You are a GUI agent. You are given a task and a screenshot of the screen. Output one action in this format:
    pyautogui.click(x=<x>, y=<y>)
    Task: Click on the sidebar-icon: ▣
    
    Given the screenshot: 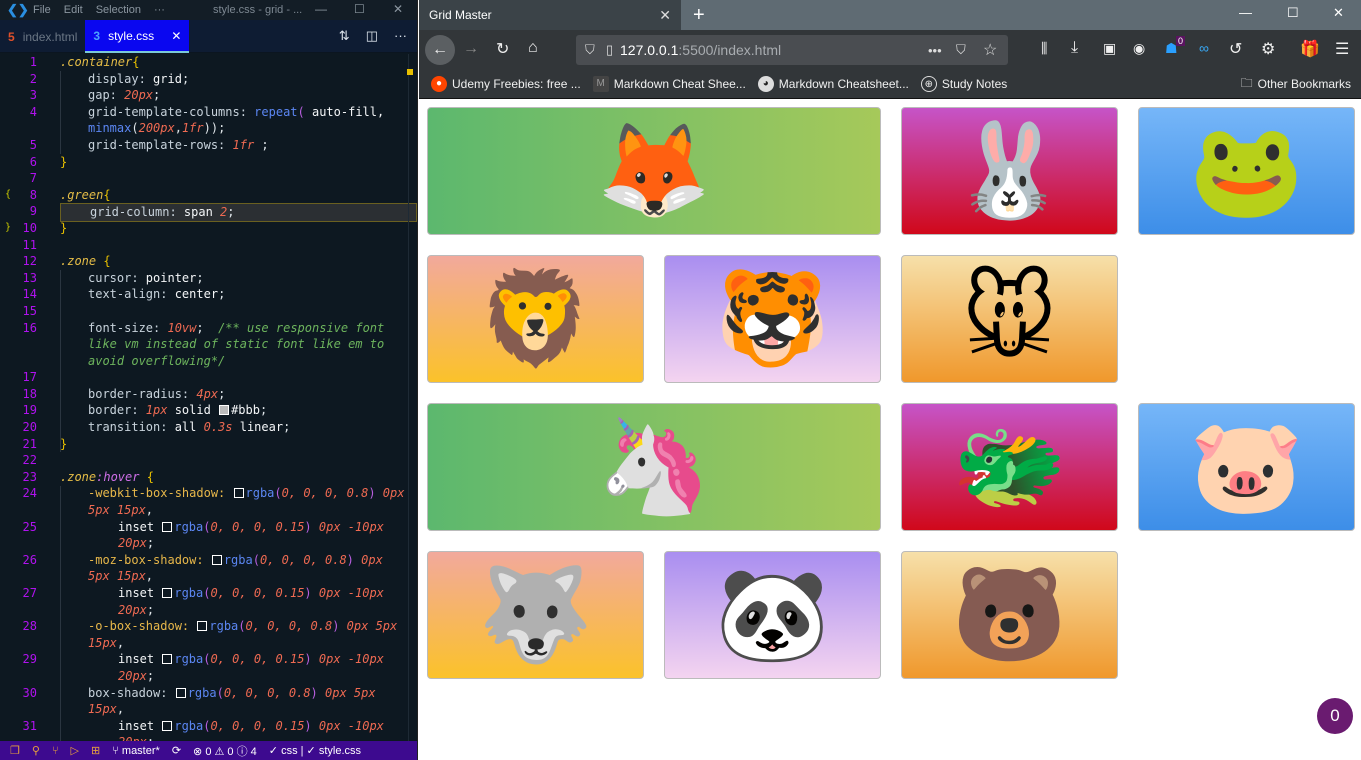 What is the action you would take?
    pyautogui.click(x=1109, y=48)
    